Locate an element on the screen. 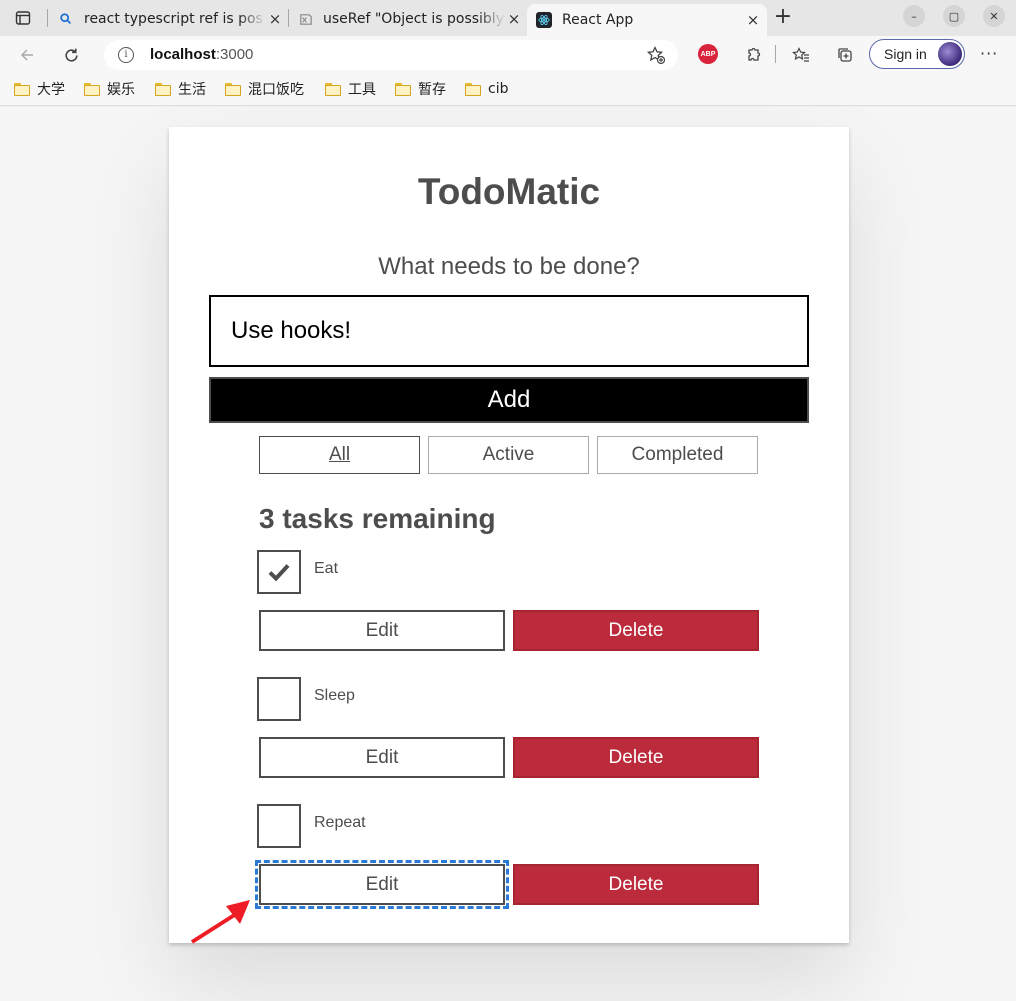 The height and width of the screenshot is (1001, 1016). tab-actions-icon is located at coordinates (23, 18).